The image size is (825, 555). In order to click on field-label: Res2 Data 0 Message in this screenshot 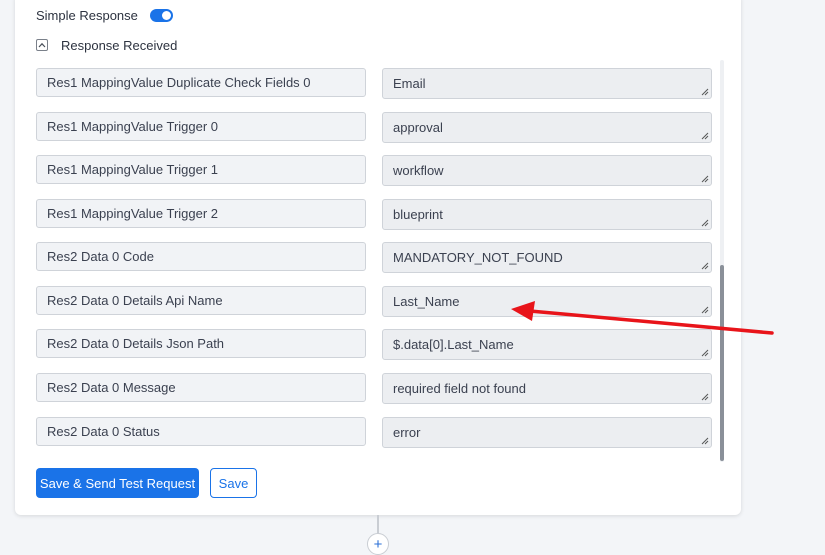, I will do `click(201, 387)`.